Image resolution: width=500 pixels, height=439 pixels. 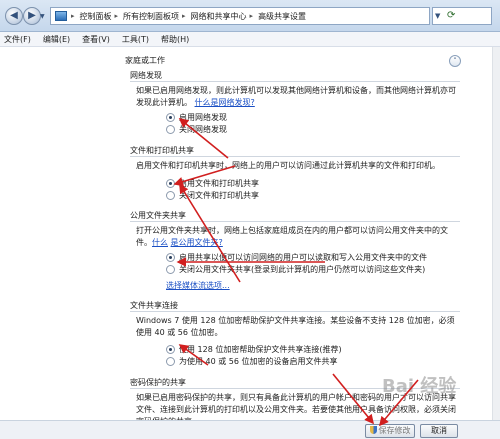 I want to click on option-disable-public: 关闭公用文件夹共享(登录到此计算机的用户仍然可以访问这些文件夹), so click(x=295, y=269).